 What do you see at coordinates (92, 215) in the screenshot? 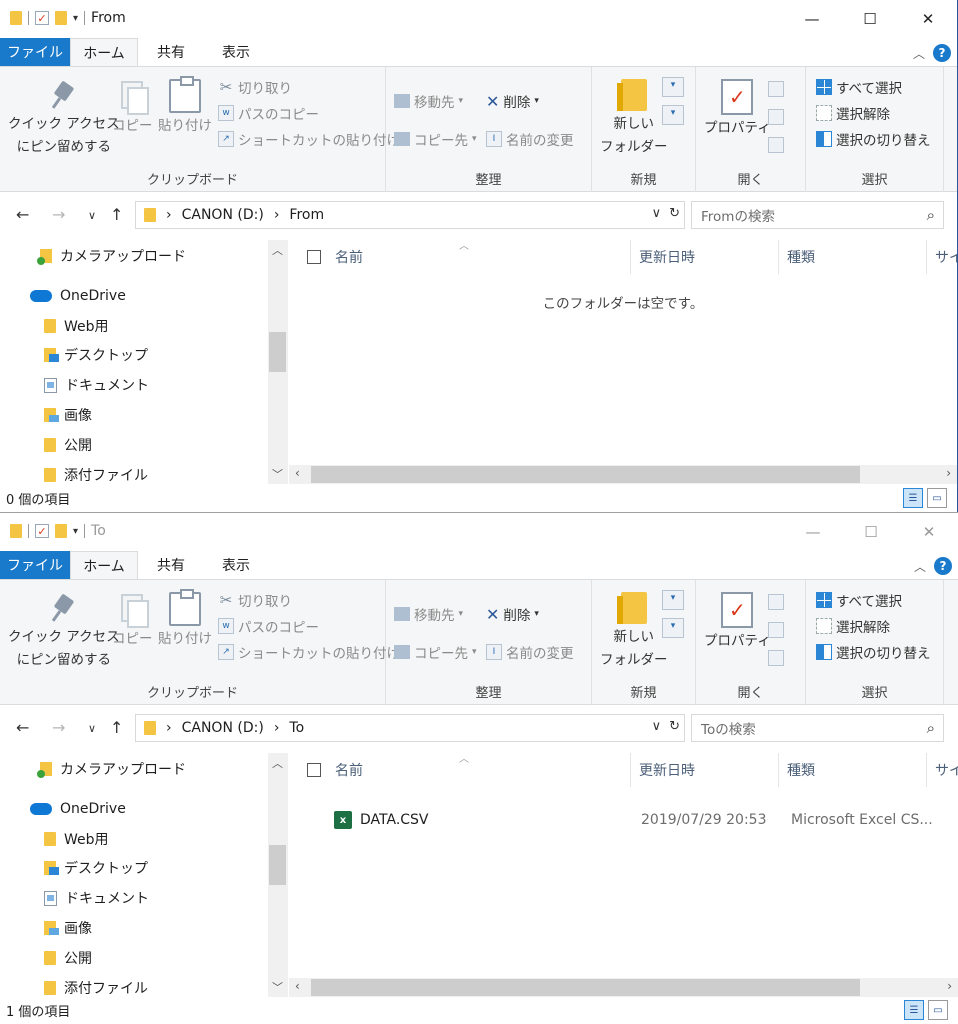
I see `recent-locations-chevron-icon: ∨` at bounding box center [92, 215].